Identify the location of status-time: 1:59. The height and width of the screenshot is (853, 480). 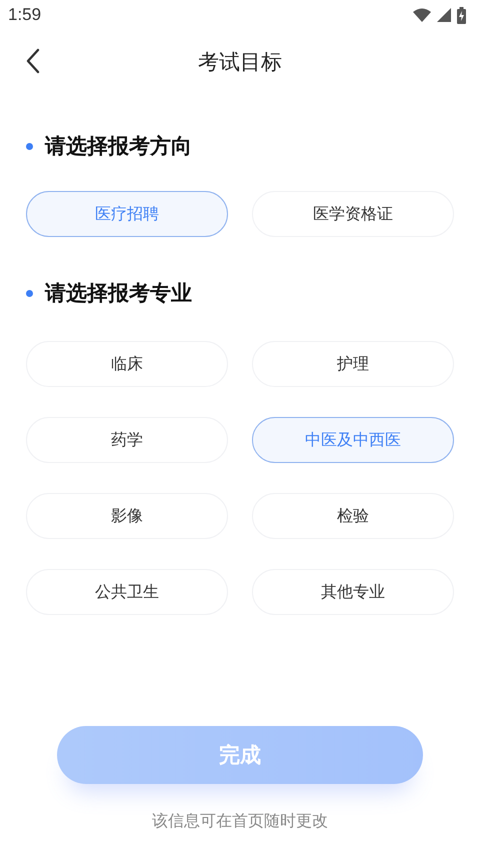
(25, 15).